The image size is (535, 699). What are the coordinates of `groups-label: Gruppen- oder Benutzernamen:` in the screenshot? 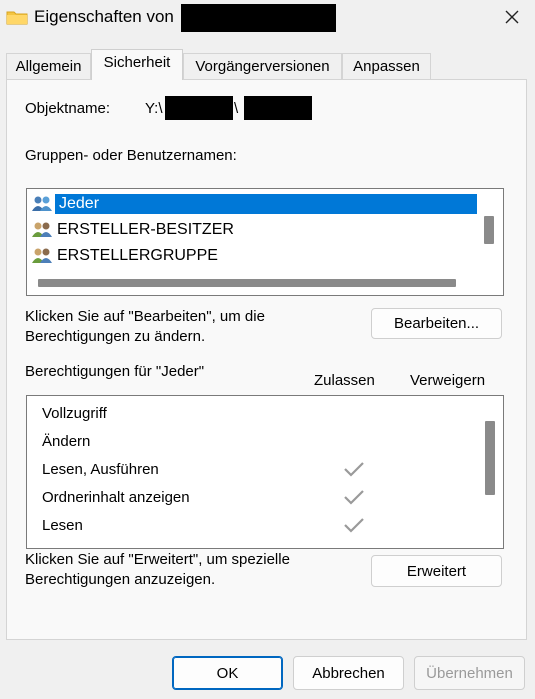 It's located at (131, 155).